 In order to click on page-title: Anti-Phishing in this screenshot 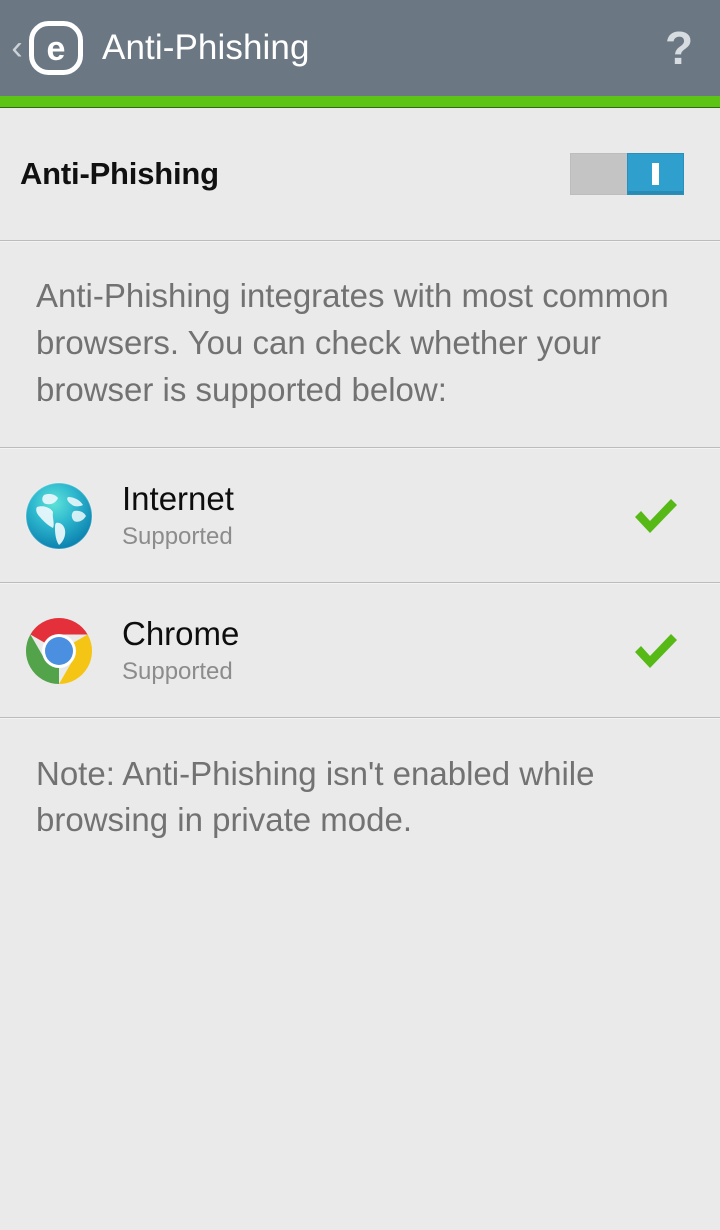, I will do `click(206, 47)`.